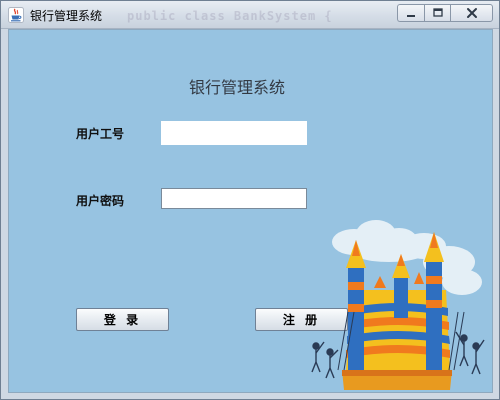  I want to click on login-button: 登 录, so click(122, 319).